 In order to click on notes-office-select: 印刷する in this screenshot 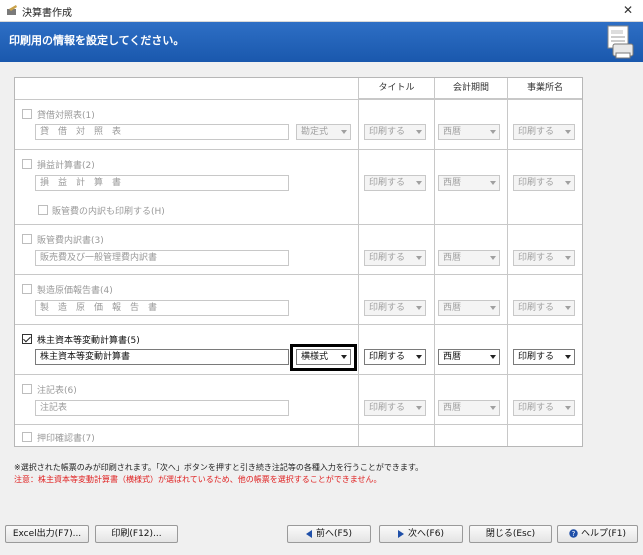, I will do `click(544, 408)`.